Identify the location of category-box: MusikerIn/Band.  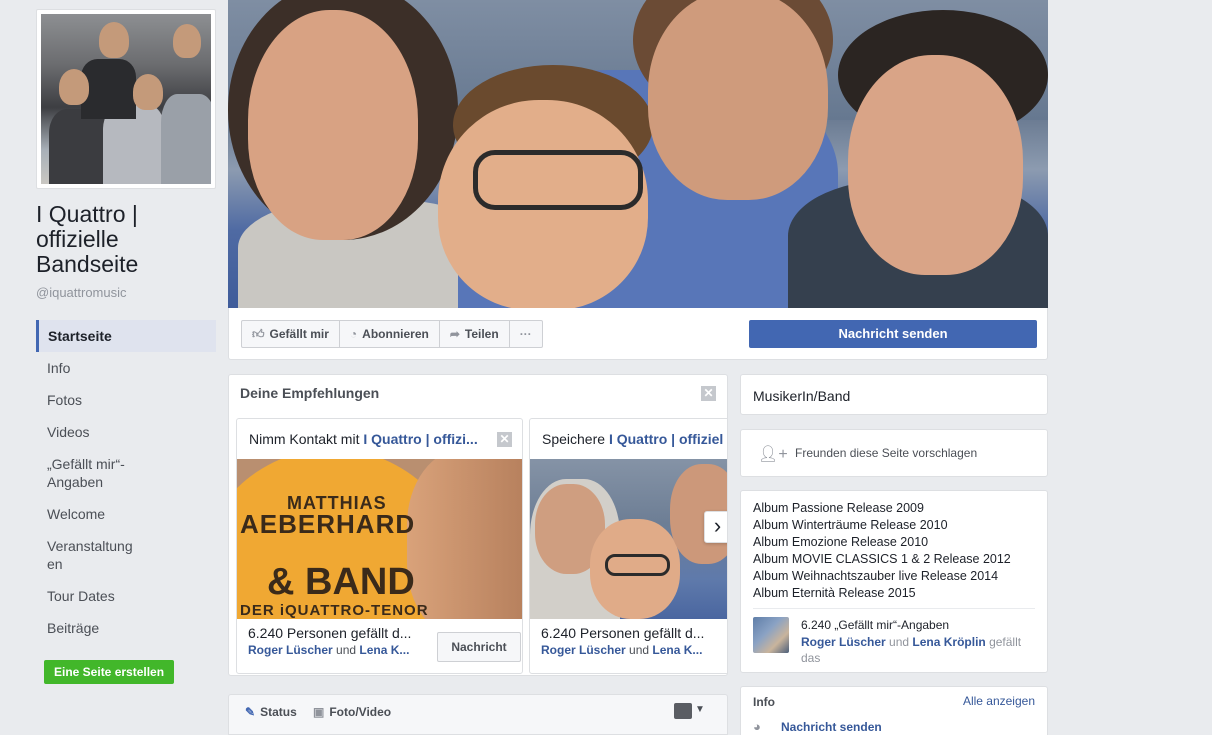
(894, 394).